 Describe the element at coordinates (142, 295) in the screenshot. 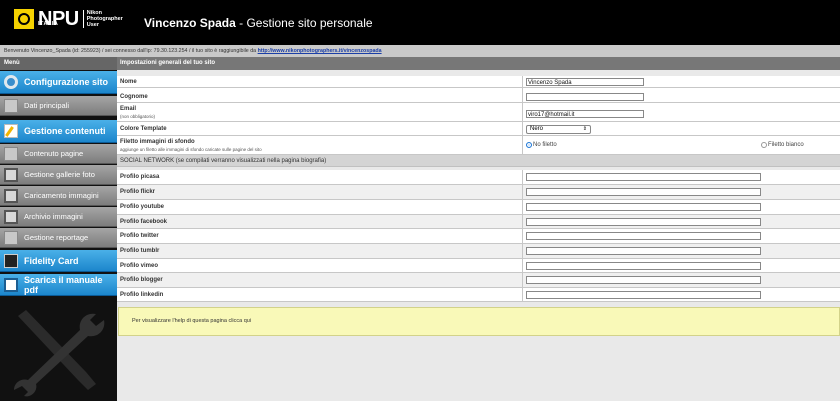

I see `linkedin-label: Profilo linkedin` at that location.